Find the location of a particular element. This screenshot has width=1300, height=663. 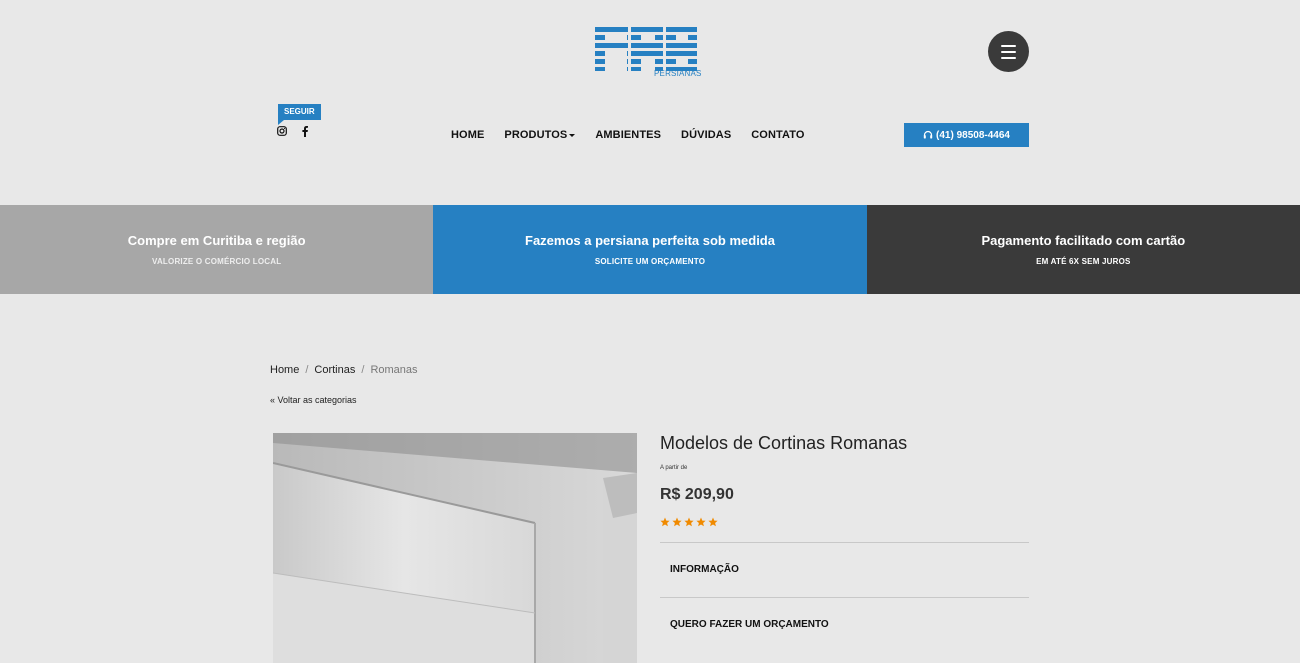

product-title: Modelos de Cortinas Romanas is located at coordinates (784, 443).